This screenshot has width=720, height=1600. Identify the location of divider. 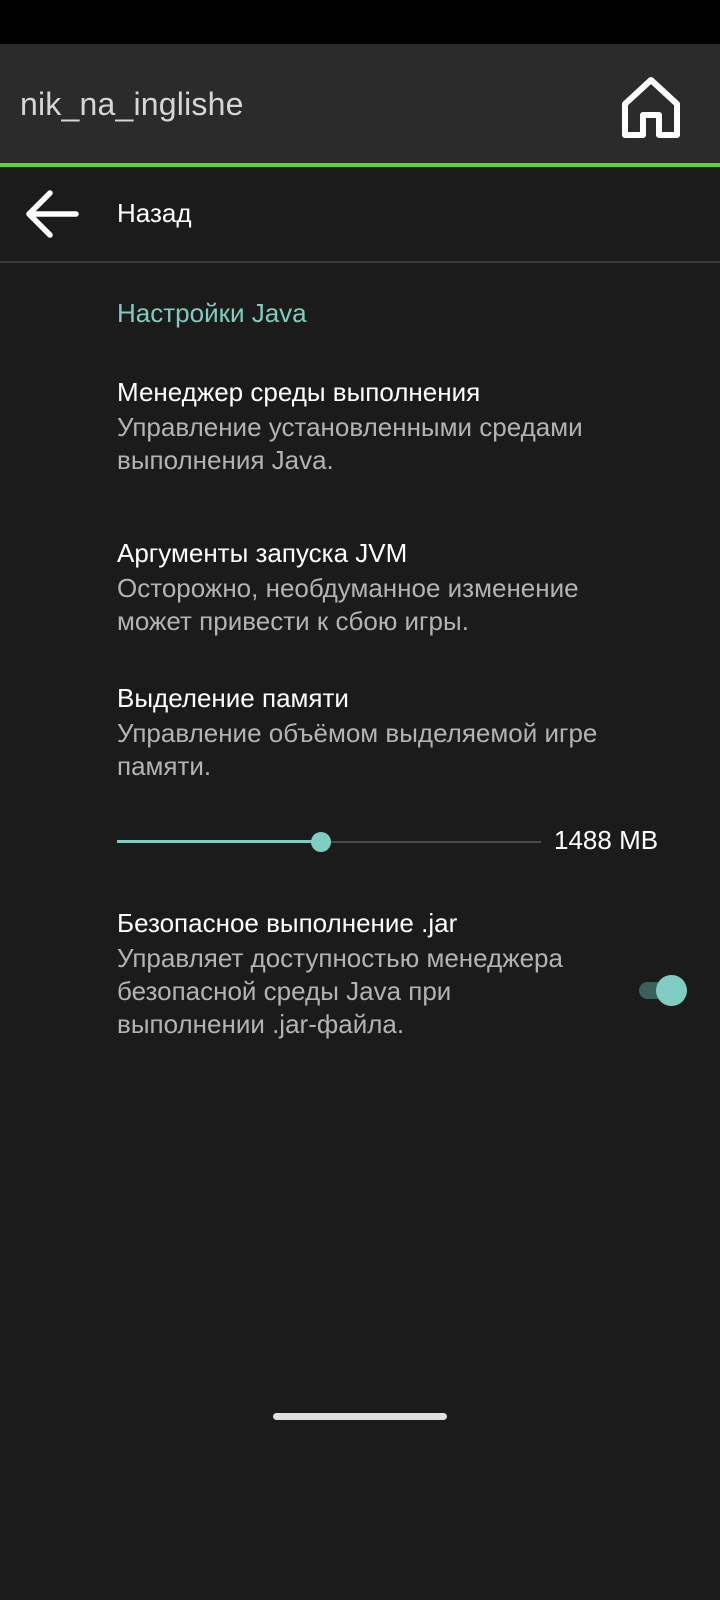
(360, 262).